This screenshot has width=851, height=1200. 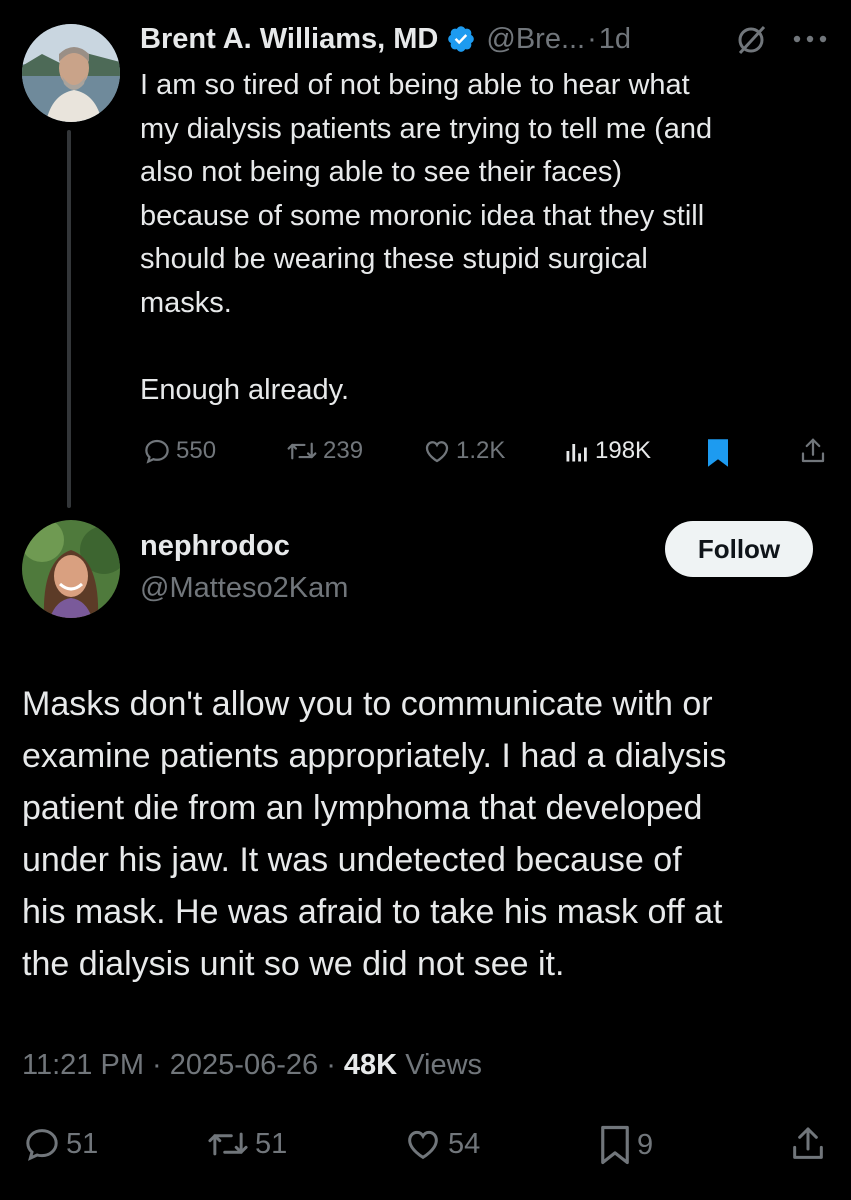 What do you see at coordinates (739, 549) in the screenshot?
I see `follow-button: Follow` at bounding box center [739, 549].